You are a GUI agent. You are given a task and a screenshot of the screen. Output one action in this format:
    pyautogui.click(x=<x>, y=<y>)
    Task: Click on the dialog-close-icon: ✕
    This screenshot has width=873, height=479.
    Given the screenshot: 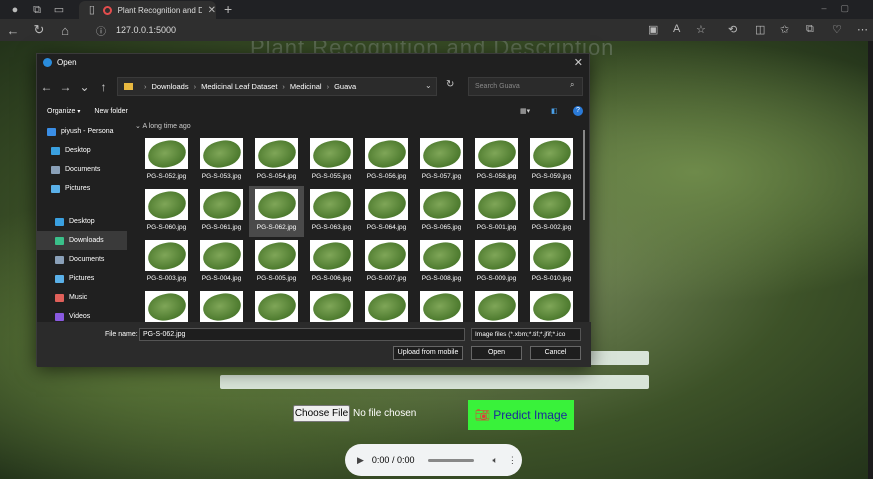 What is the action you would take?
    pyautogui.click(x=578, y=62)
    